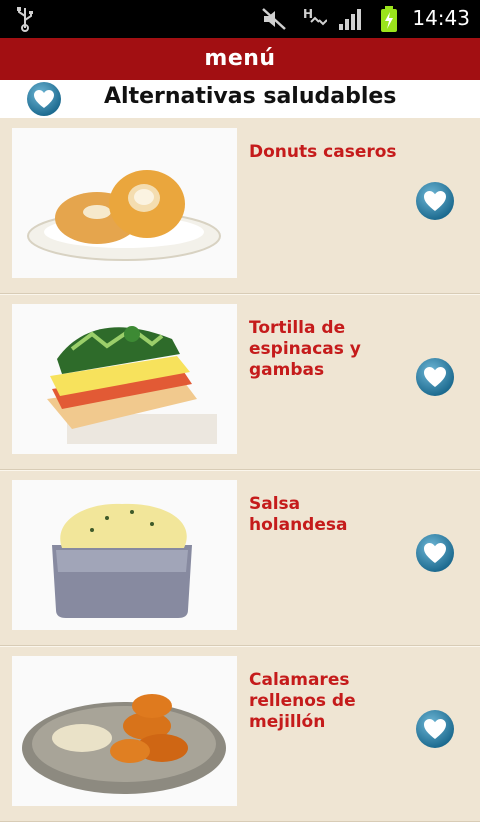  What do you see at coordinates (389, 19) in the screenshot?
I see `battery-charging-icon` at bounding box center [389, 19].